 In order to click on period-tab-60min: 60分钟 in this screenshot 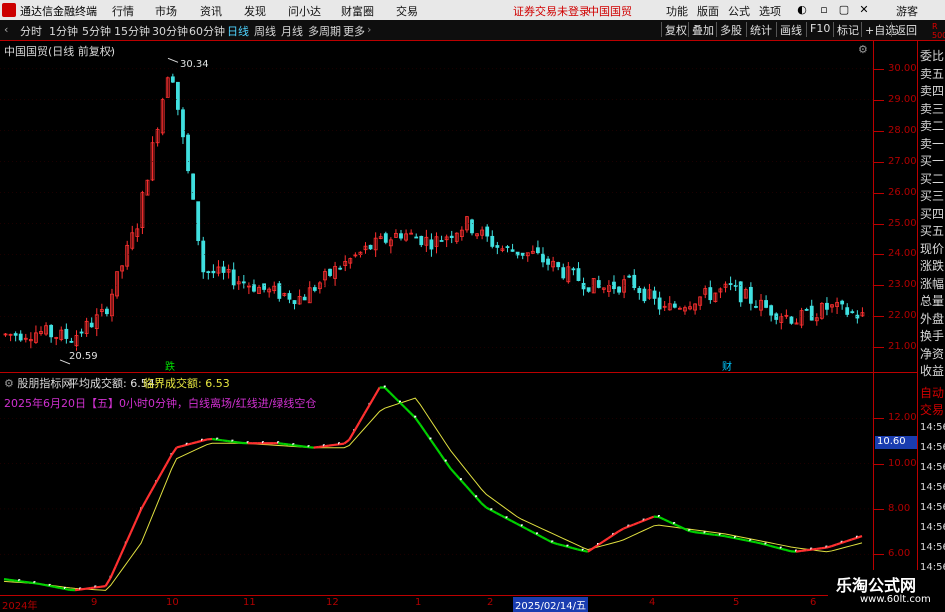, I will do `click(207, 31)`.